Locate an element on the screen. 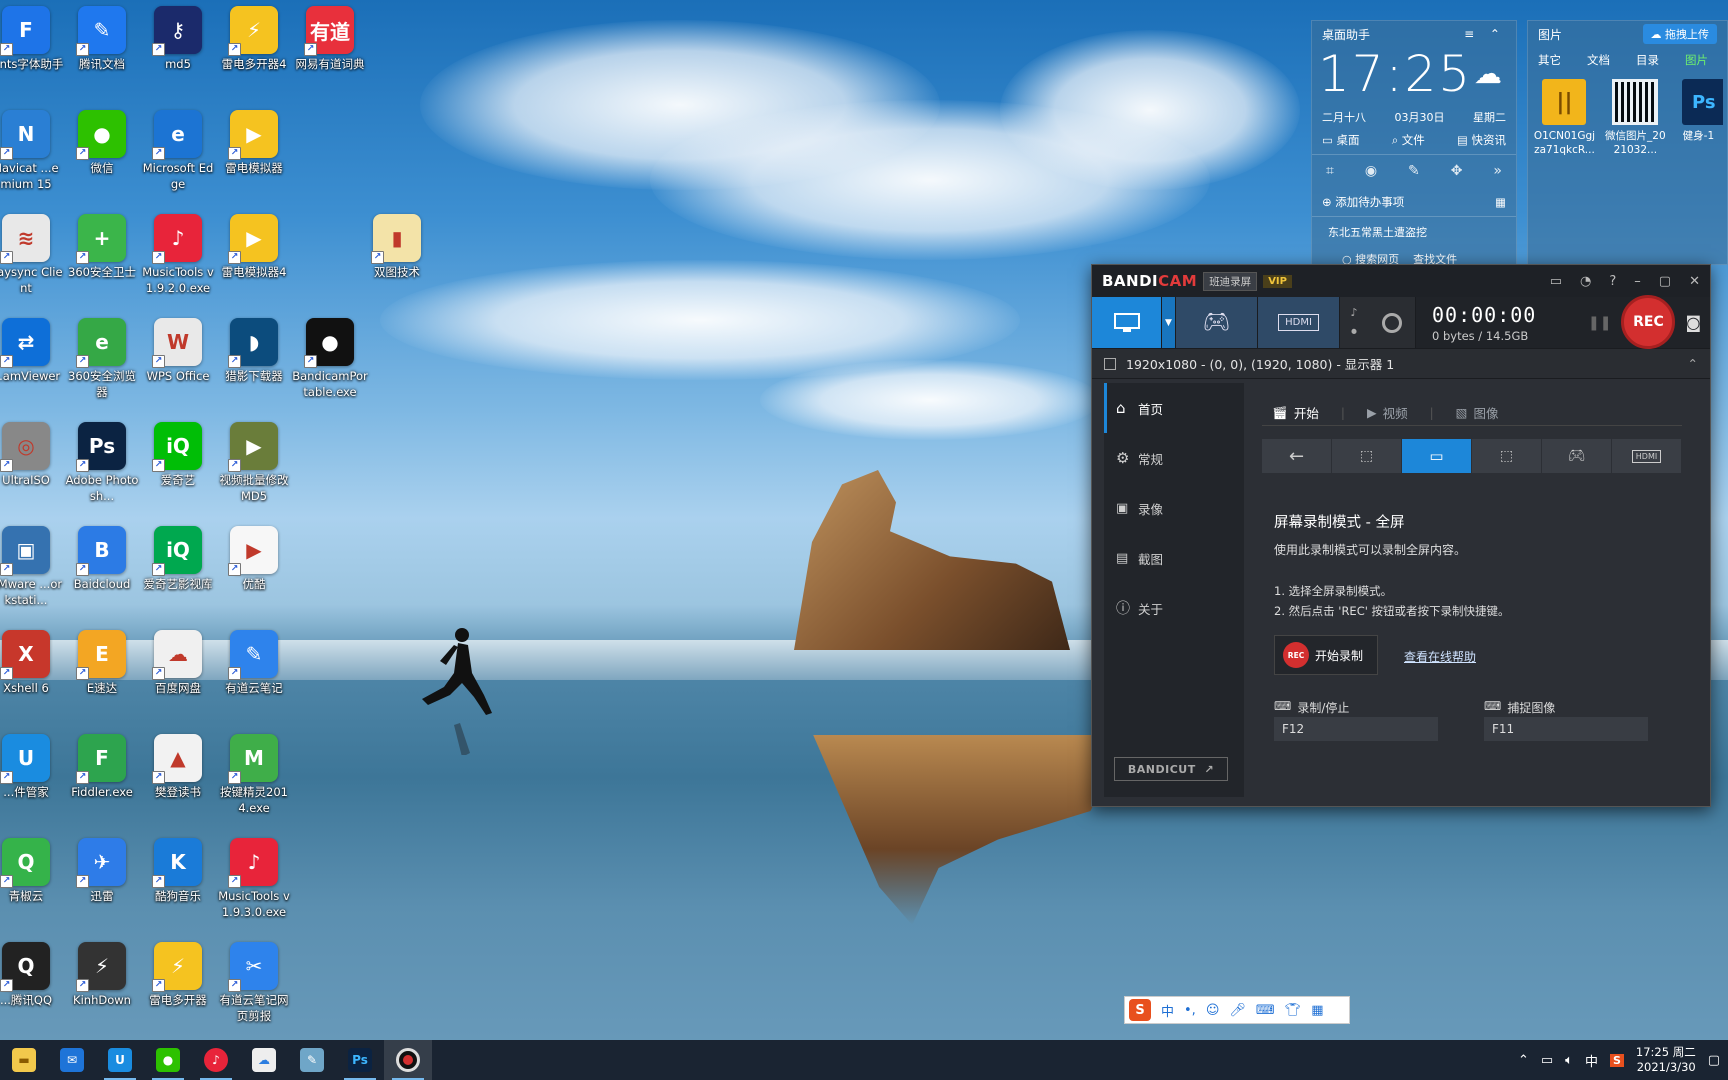  tray-ime: 中 is located at coordinates (1591, 1060).